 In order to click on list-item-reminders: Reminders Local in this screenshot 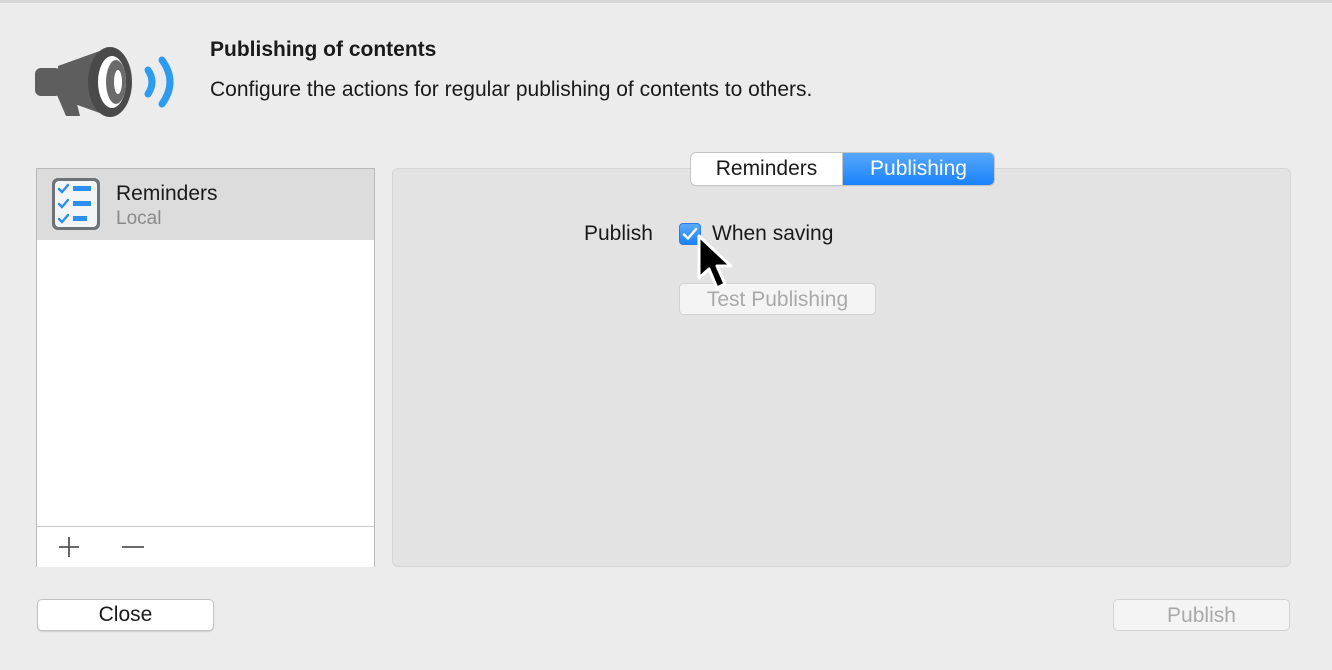, I will do `click(205, 204)`.